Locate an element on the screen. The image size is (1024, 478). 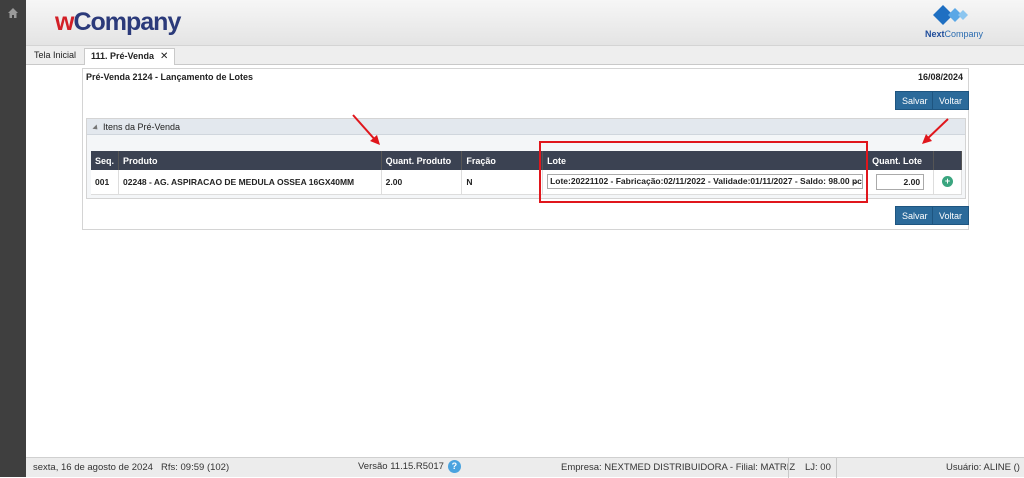
annotation-arrow-right is located at coordinates (935, 131).